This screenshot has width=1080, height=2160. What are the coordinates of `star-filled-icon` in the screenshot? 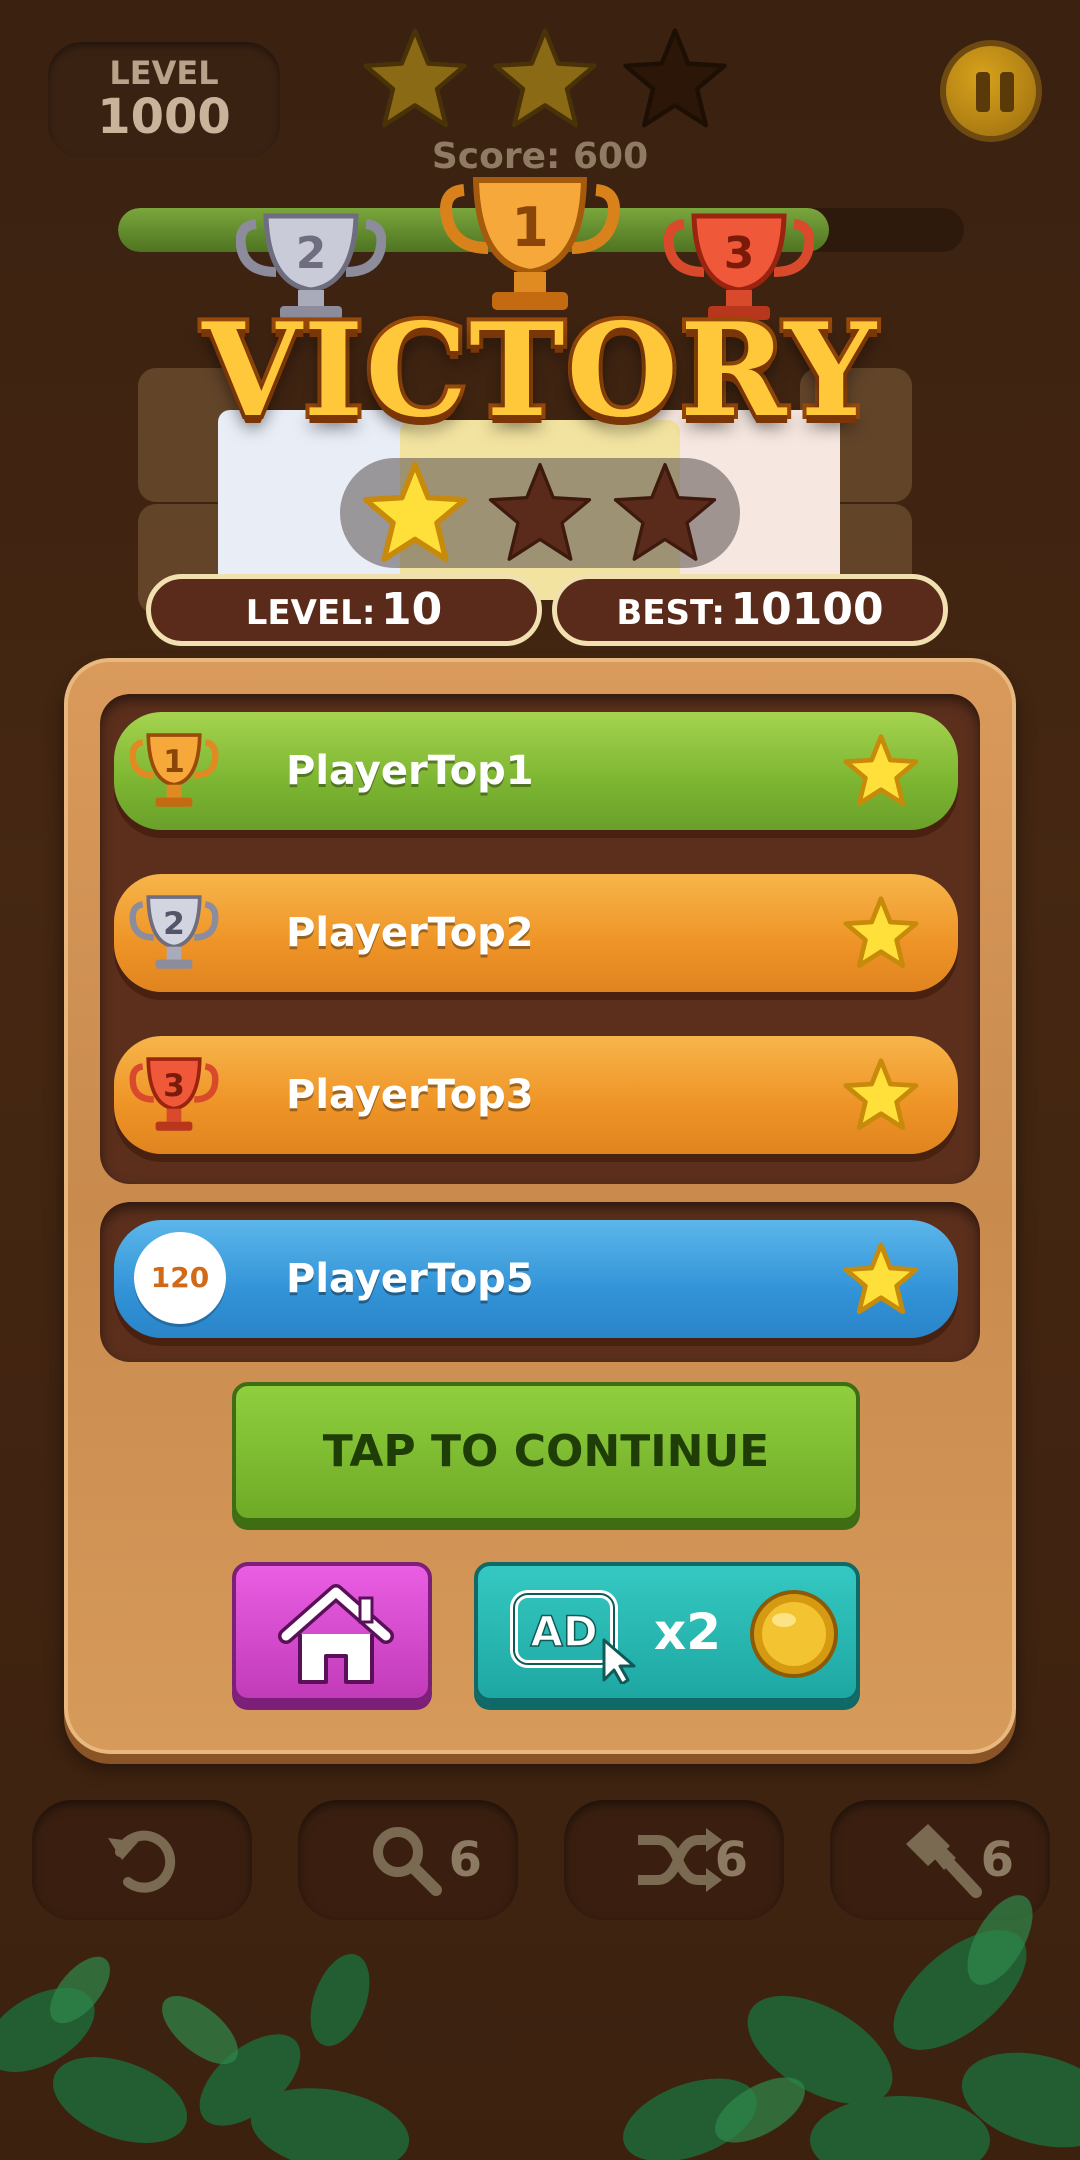 It's located at (415, 511).